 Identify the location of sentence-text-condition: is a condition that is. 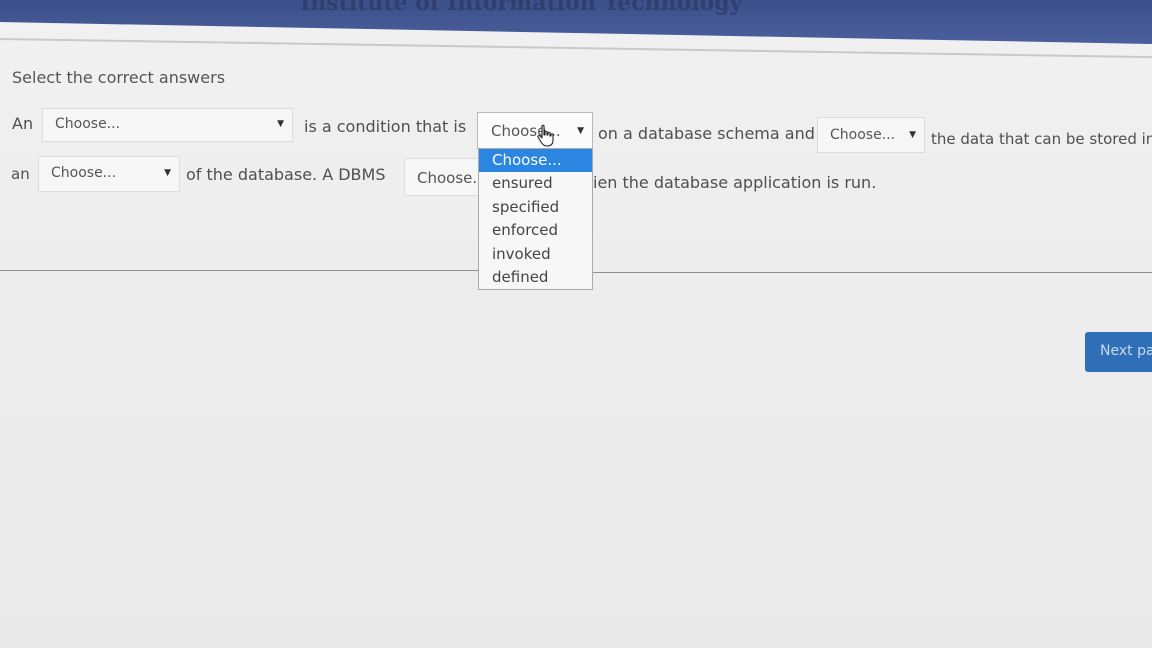
(385, 126).